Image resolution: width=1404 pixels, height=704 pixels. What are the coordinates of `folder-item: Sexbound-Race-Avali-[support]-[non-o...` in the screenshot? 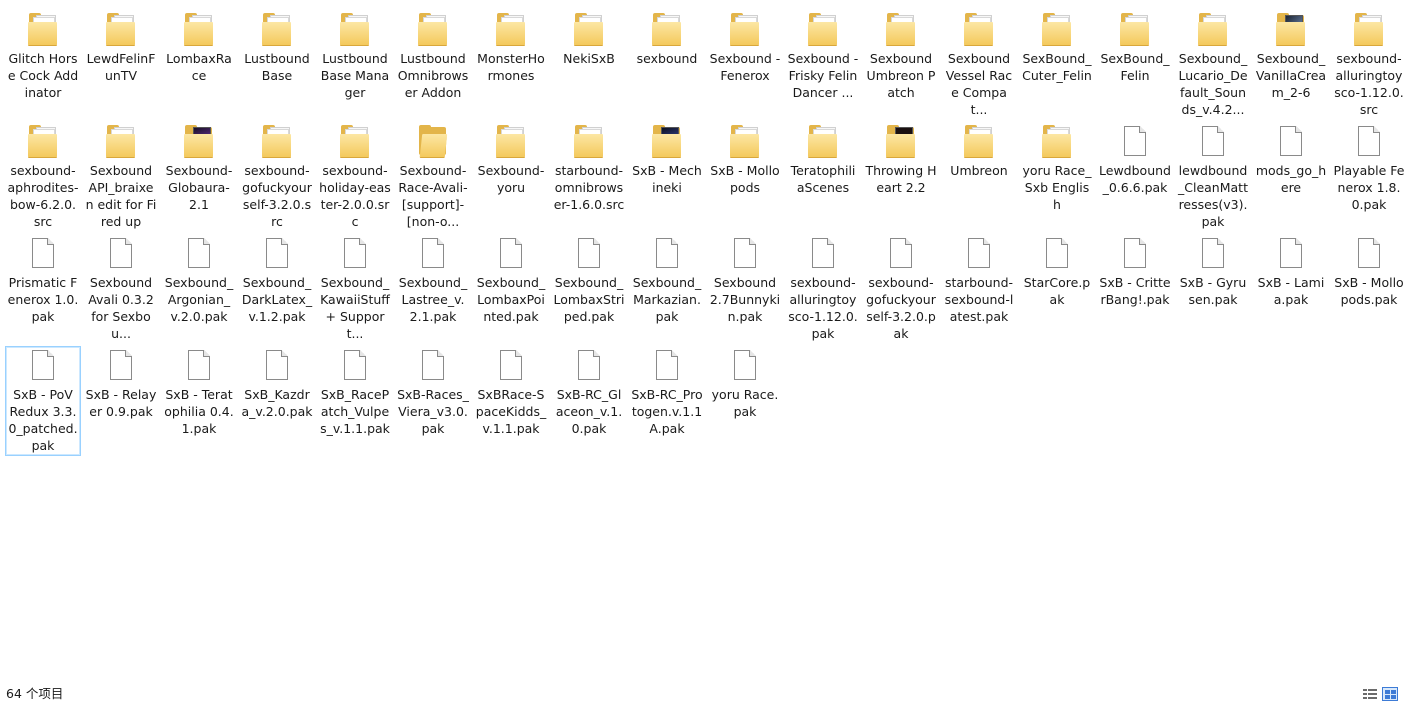 It's located at (433, 176).